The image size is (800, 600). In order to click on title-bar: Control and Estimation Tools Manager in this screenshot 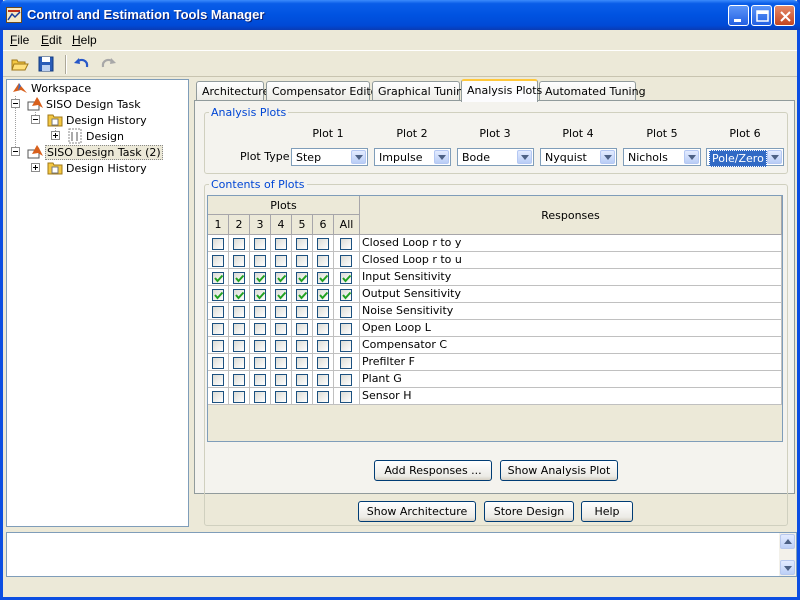, I will do `click(400, 15)`.